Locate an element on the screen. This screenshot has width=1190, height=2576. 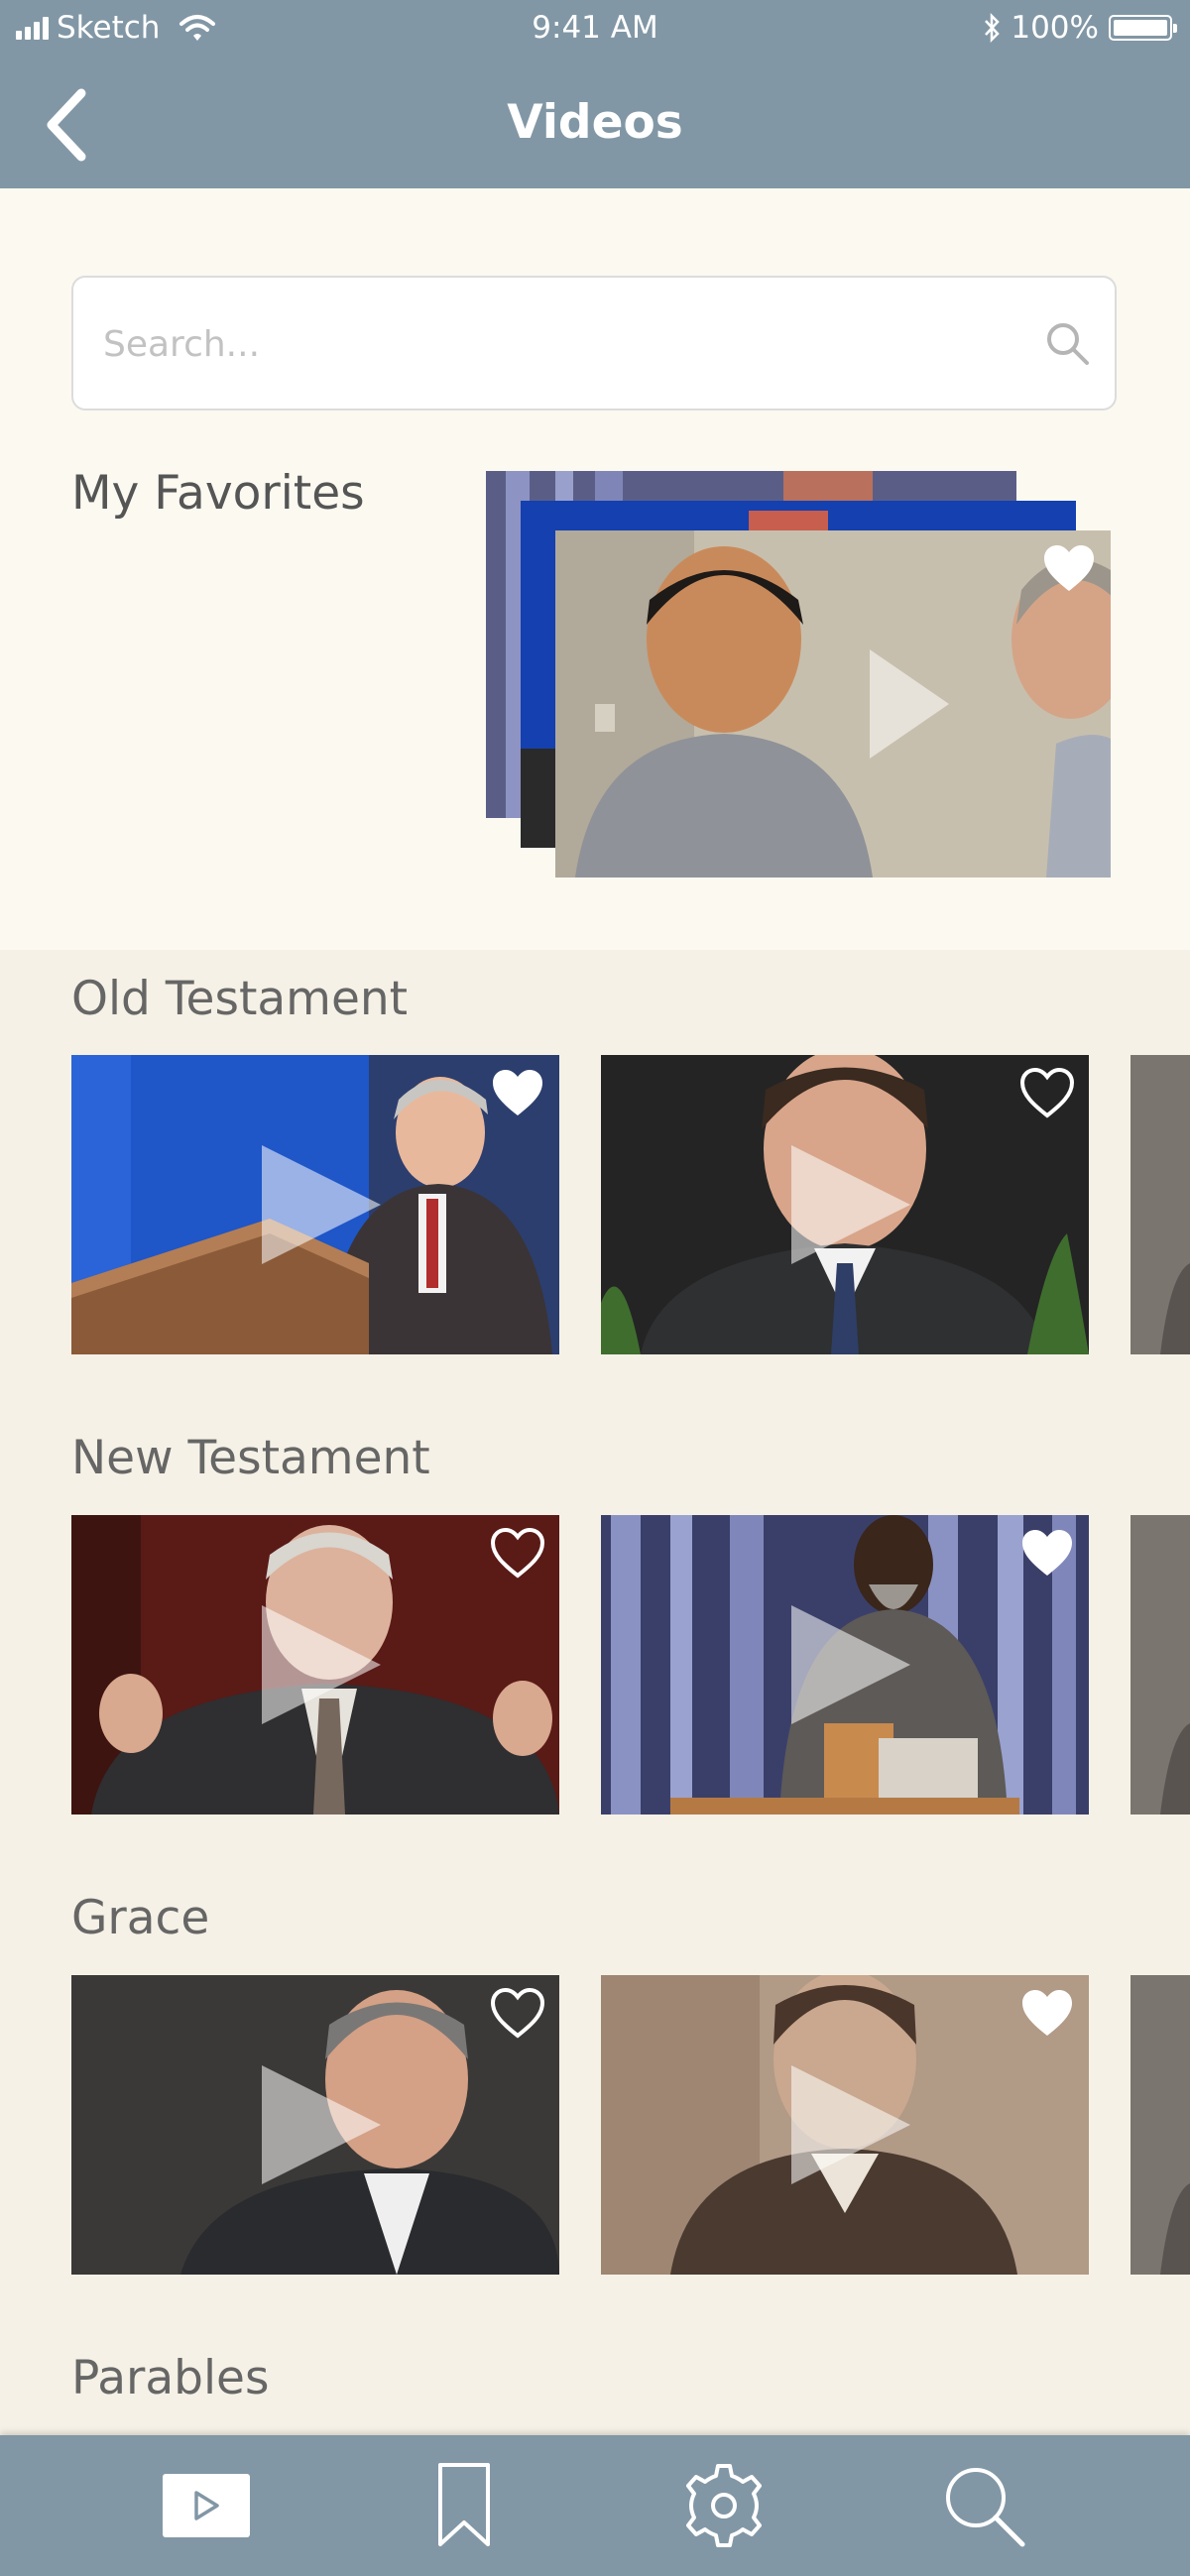
tab-videos is located at coordinates (206, 2505).